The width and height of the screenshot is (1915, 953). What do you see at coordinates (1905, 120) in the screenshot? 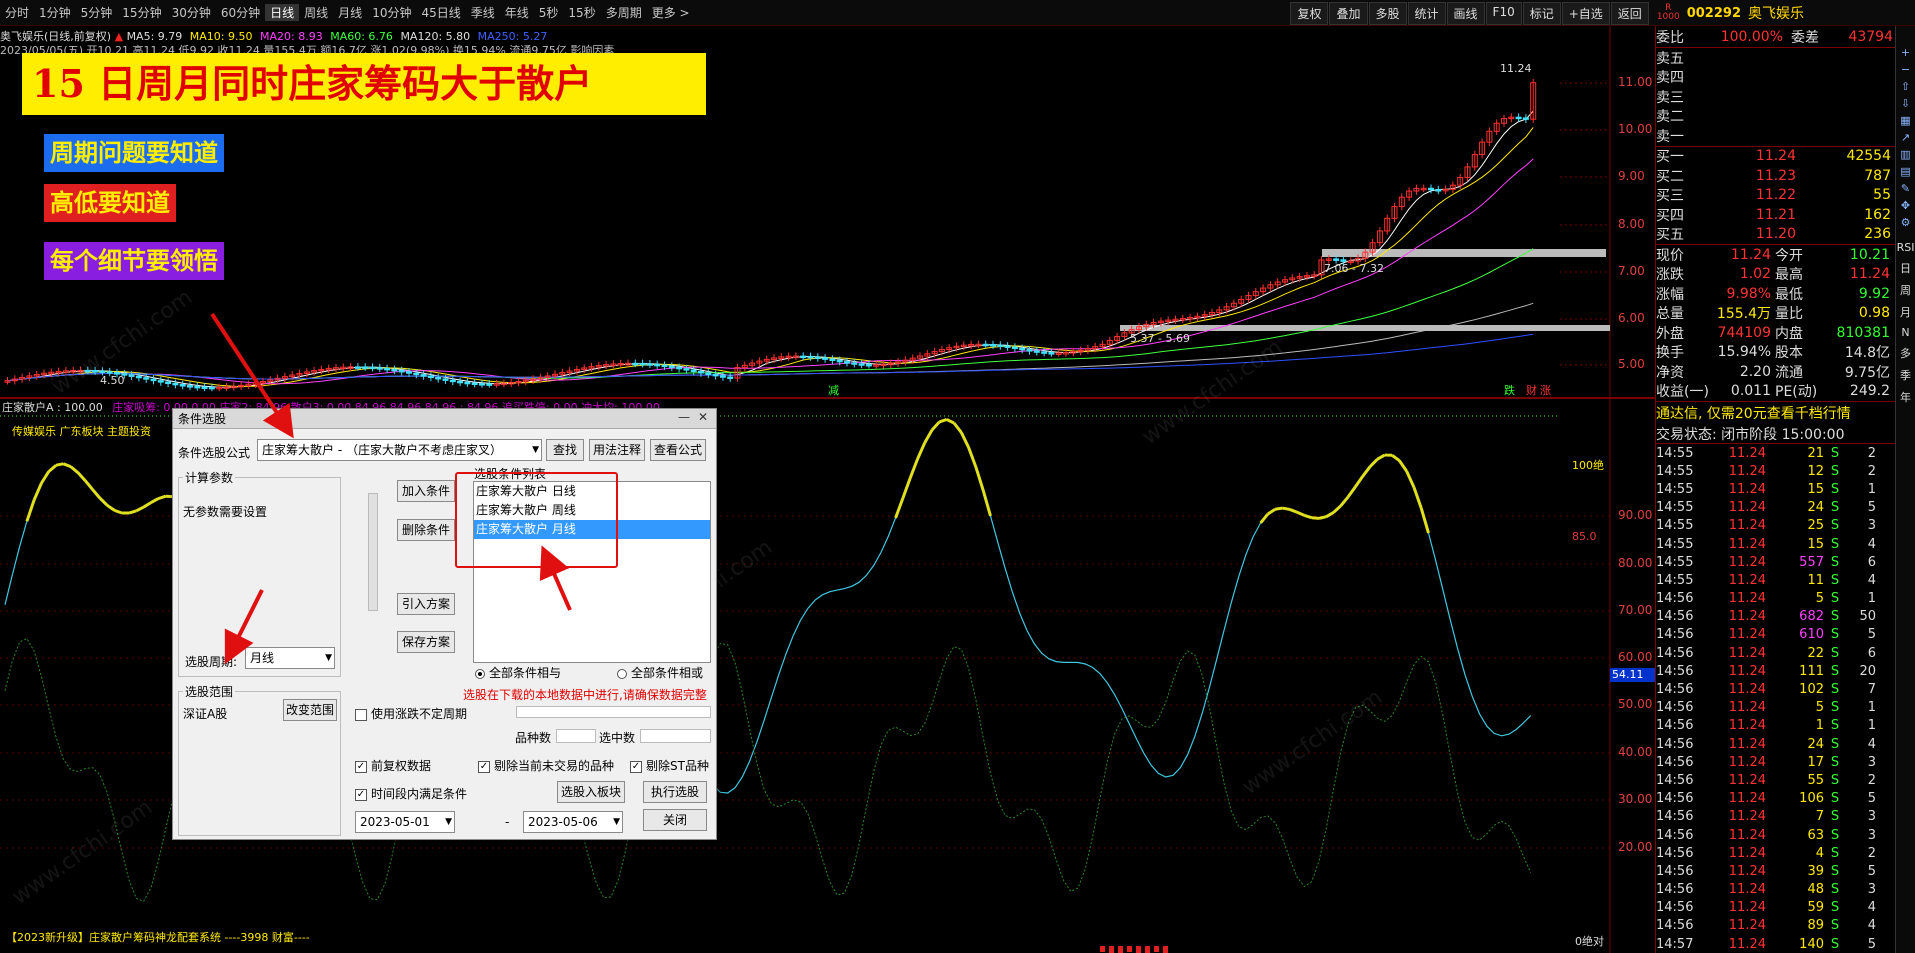
I see `chart-icon: ▦` at bounding box center [1905, 120].